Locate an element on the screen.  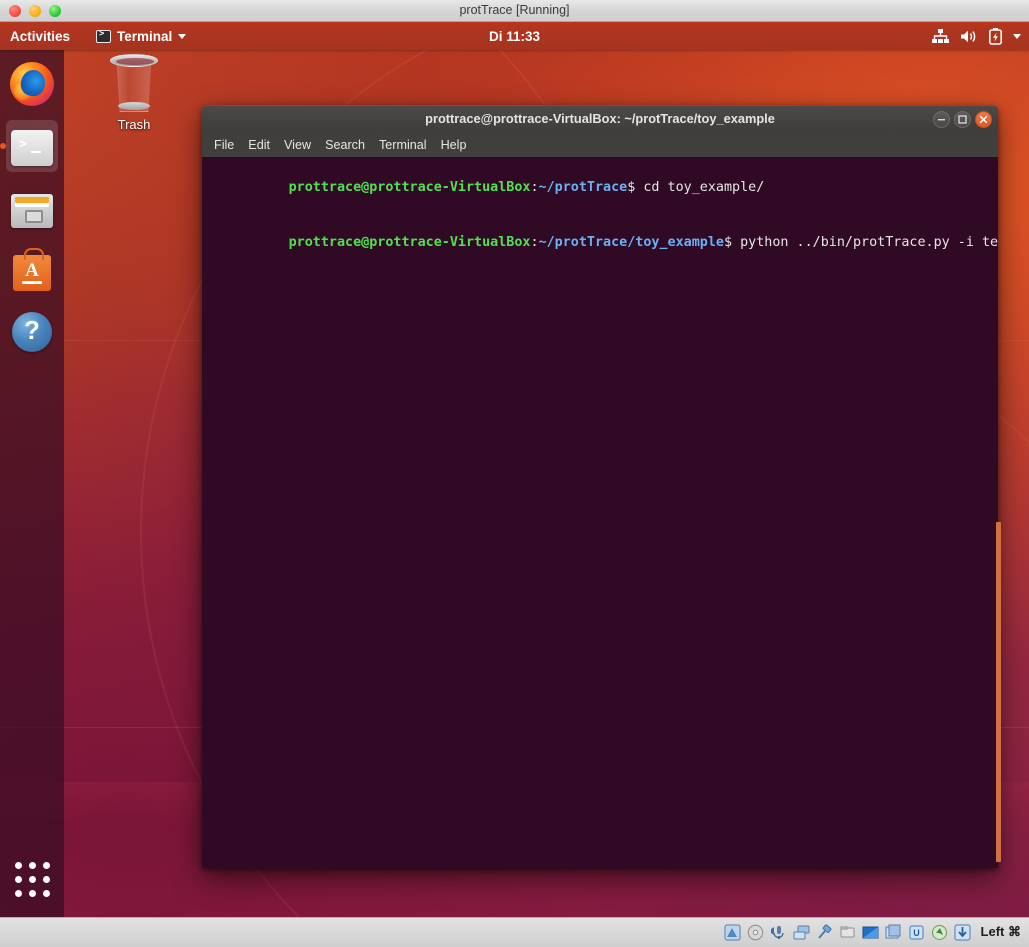
recording-icon is located at coordinates (893, 932).